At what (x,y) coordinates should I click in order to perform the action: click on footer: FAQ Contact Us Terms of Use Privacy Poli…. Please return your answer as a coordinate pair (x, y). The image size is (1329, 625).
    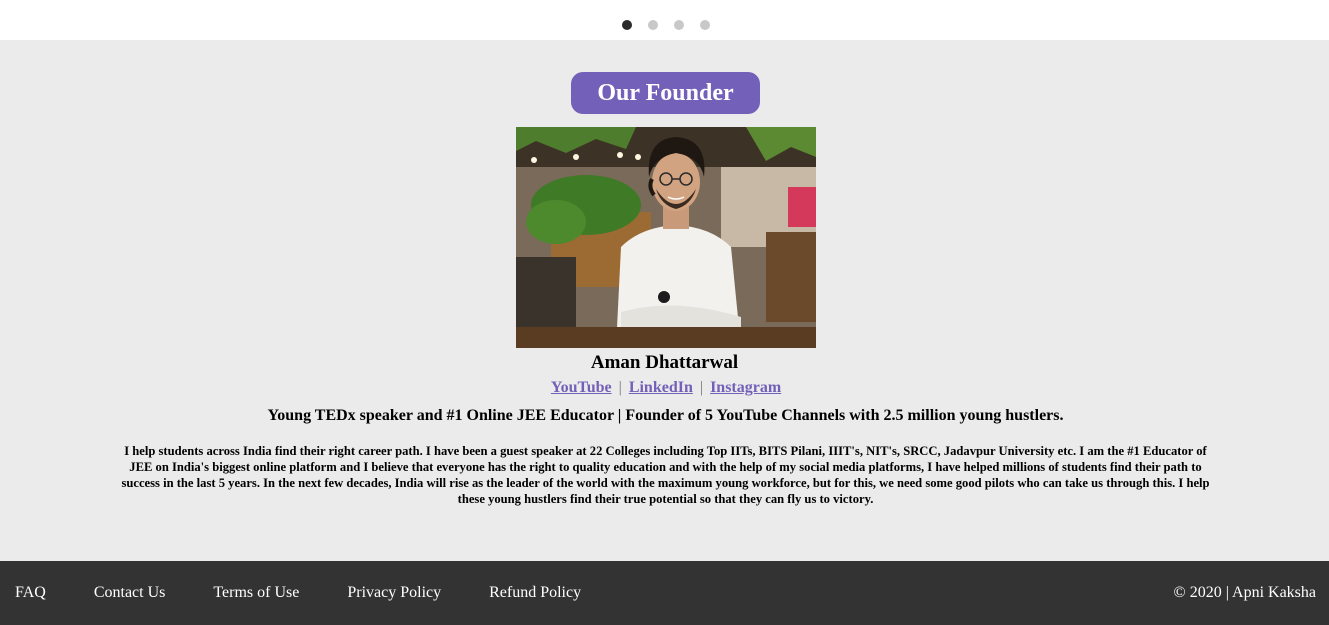
    Looking at the image, I should click on (664, 593).